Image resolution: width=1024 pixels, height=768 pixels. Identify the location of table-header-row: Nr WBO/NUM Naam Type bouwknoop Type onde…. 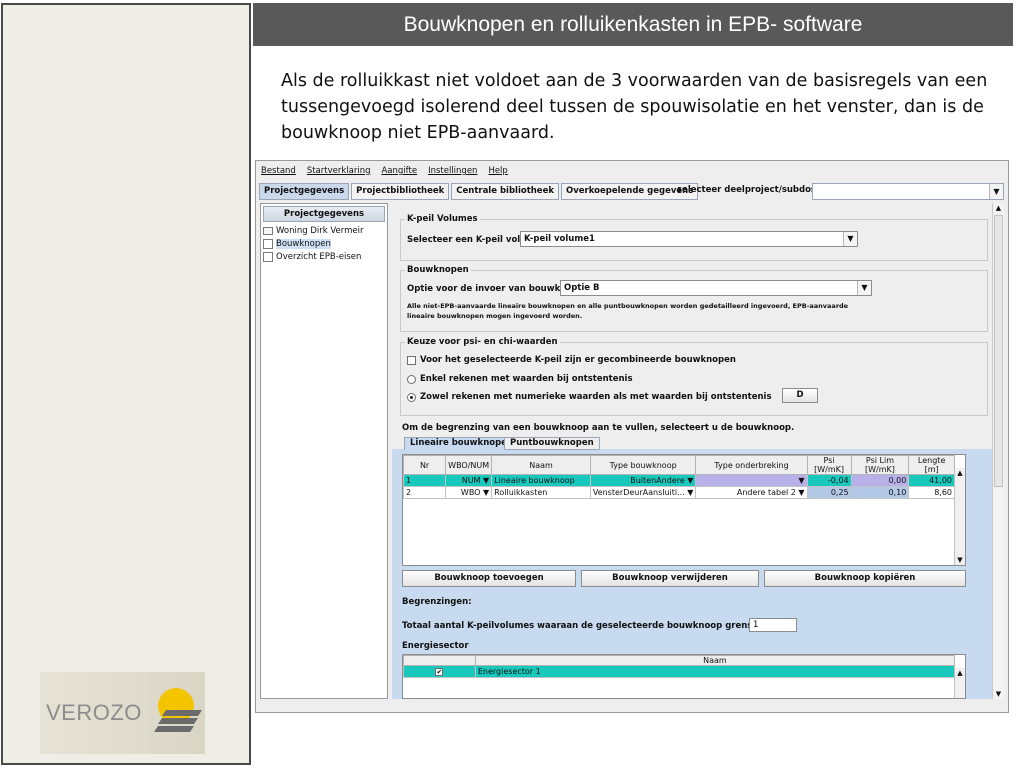
(679, 465).